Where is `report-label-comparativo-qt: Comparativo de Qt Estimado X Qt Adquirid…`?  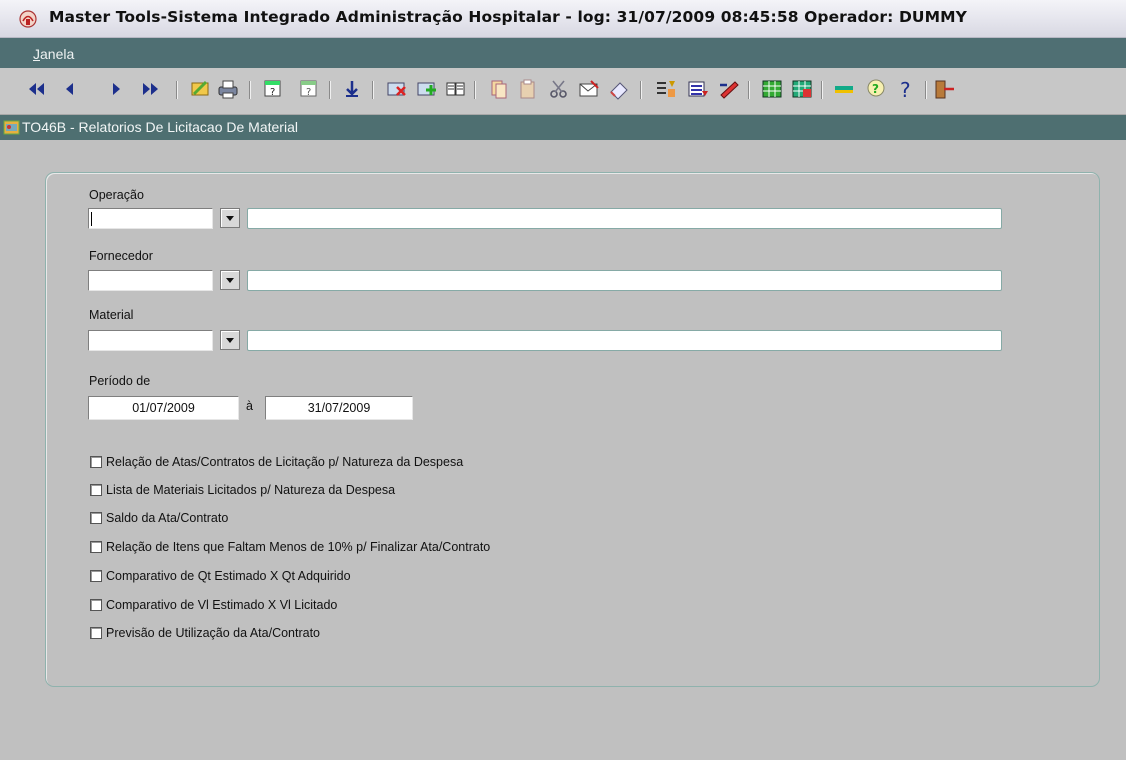
report-label-comparativo-qt: Comparativo de Qt Estimado X Qt Adquirid… is located at coordinates (228, 576).